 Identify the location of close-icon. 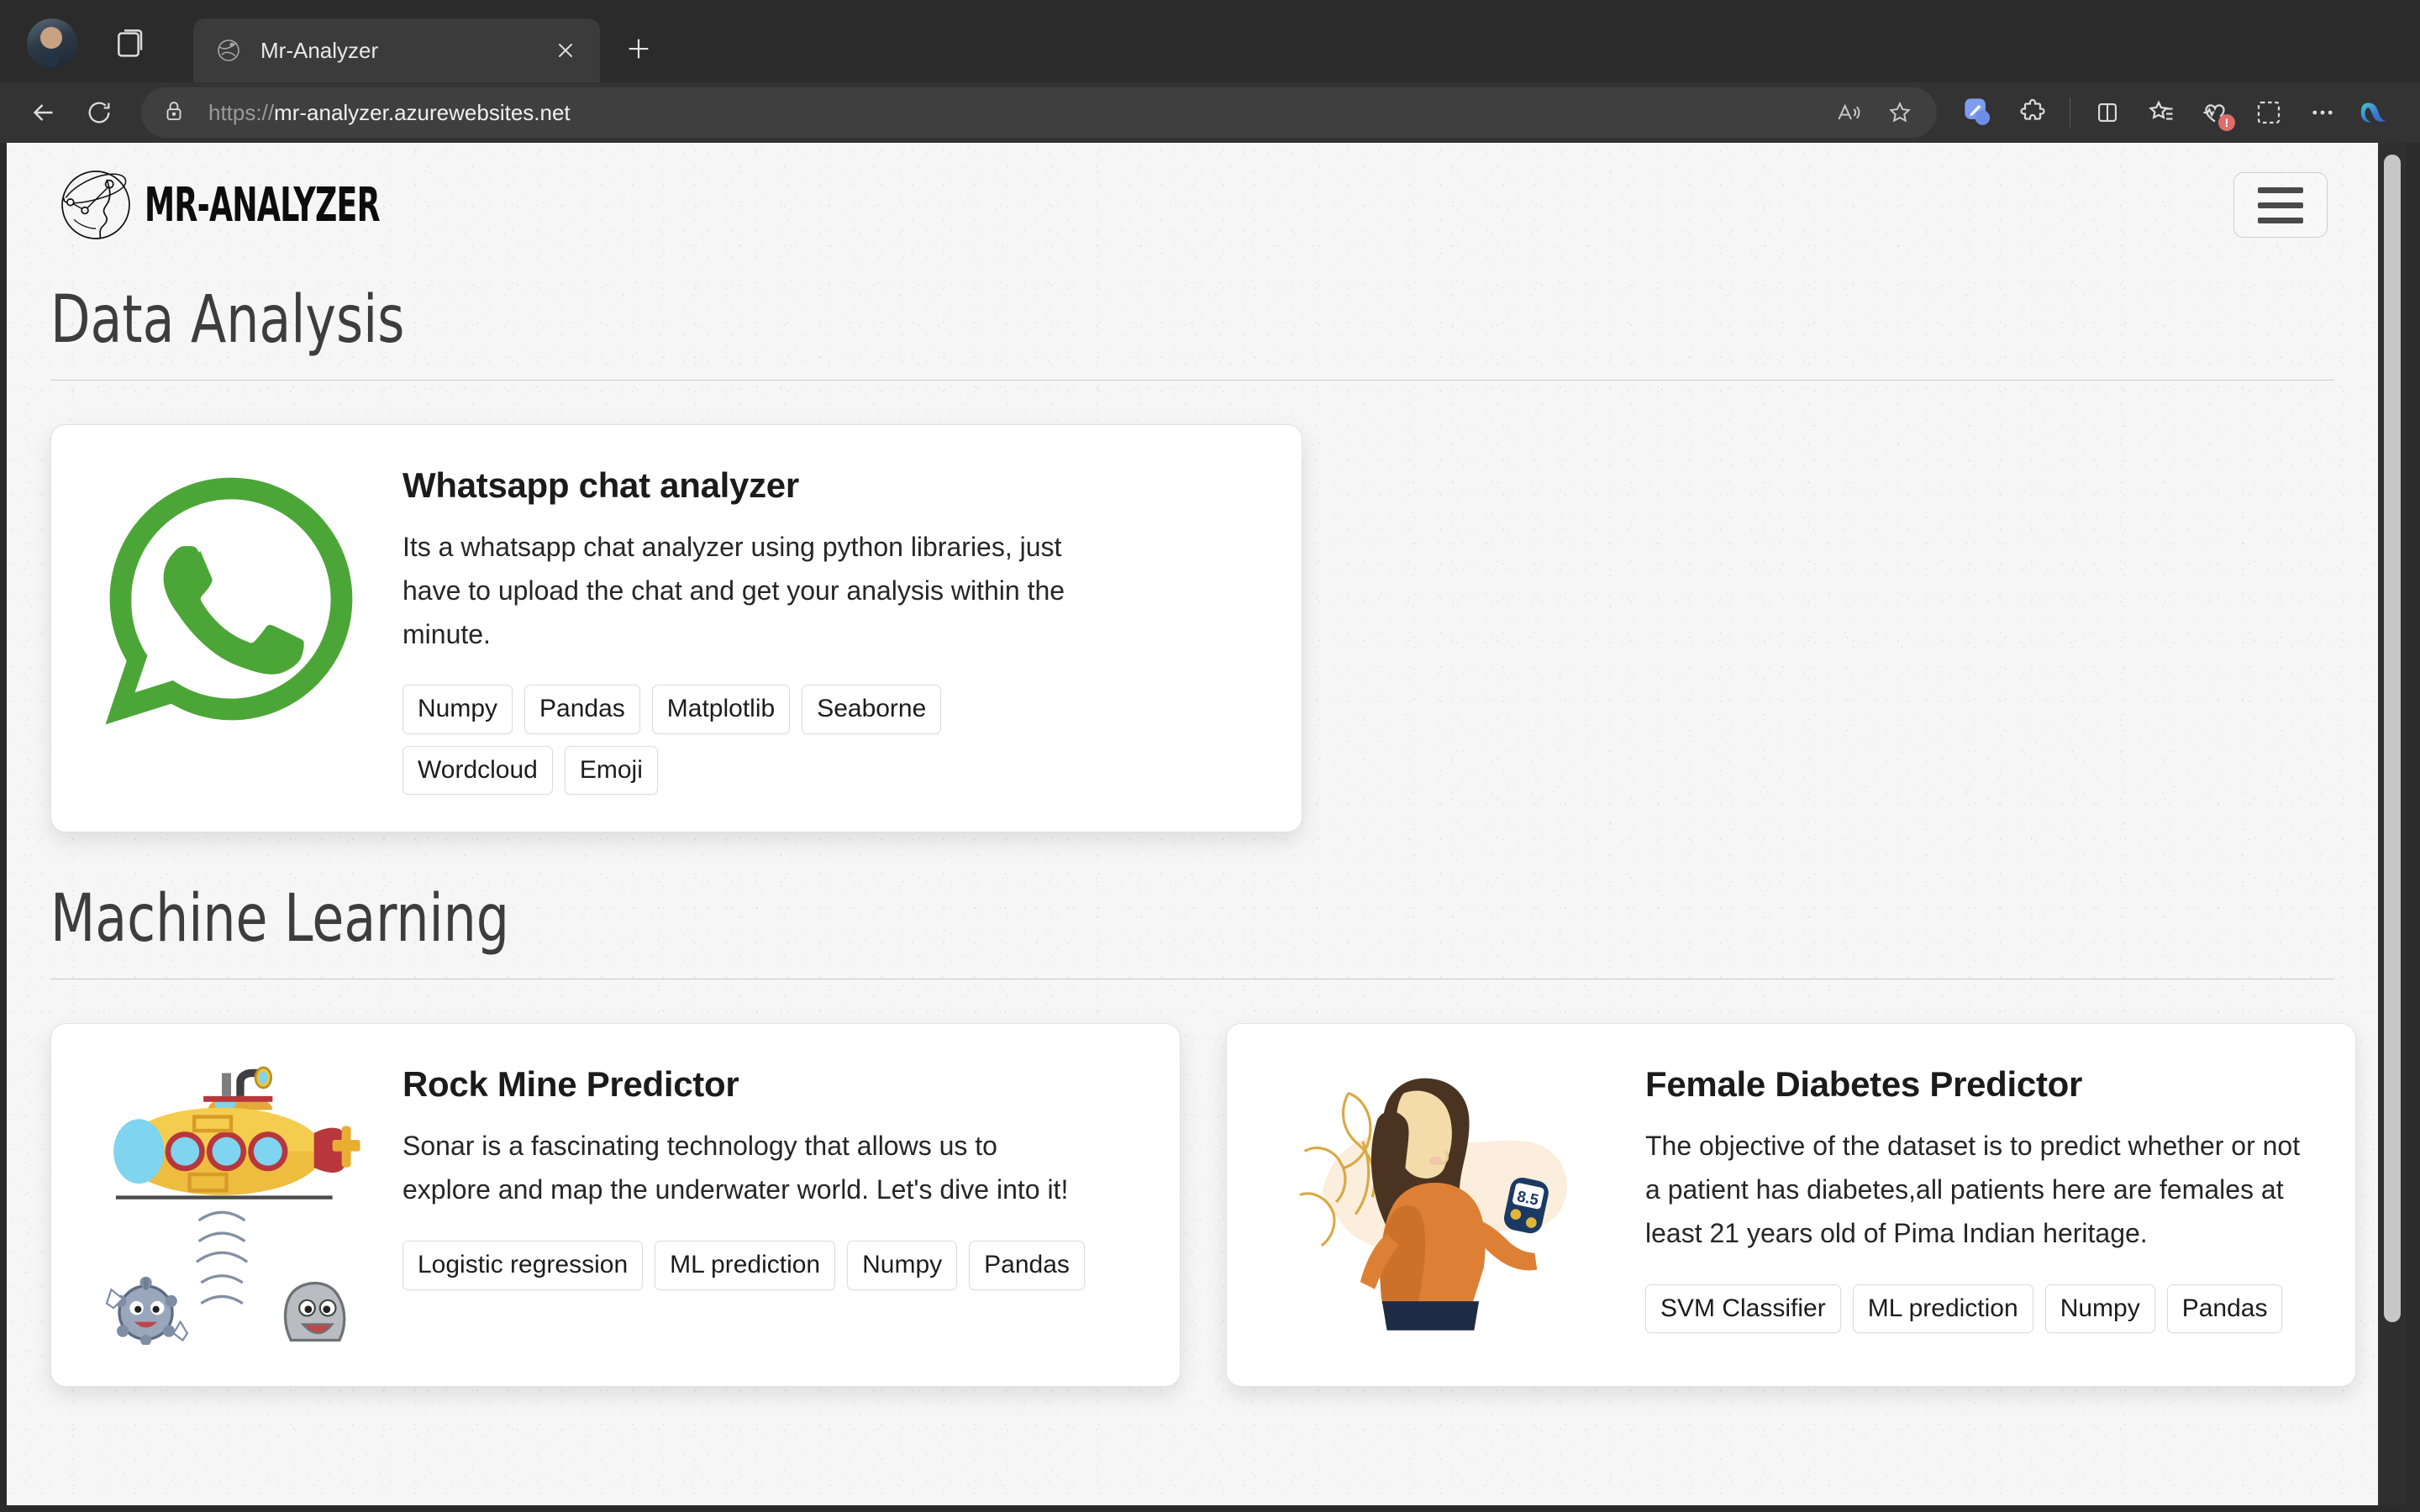
(566, 50).